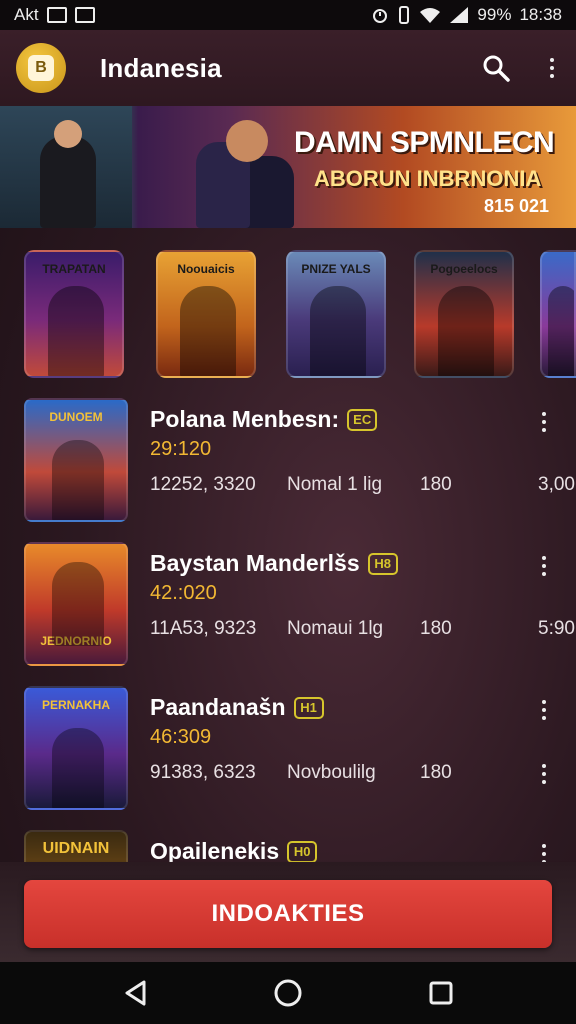  Describe the element at coordinates (255, 563) in the screenshot. I see `game-title: Baystan Manderlšs` at that location.